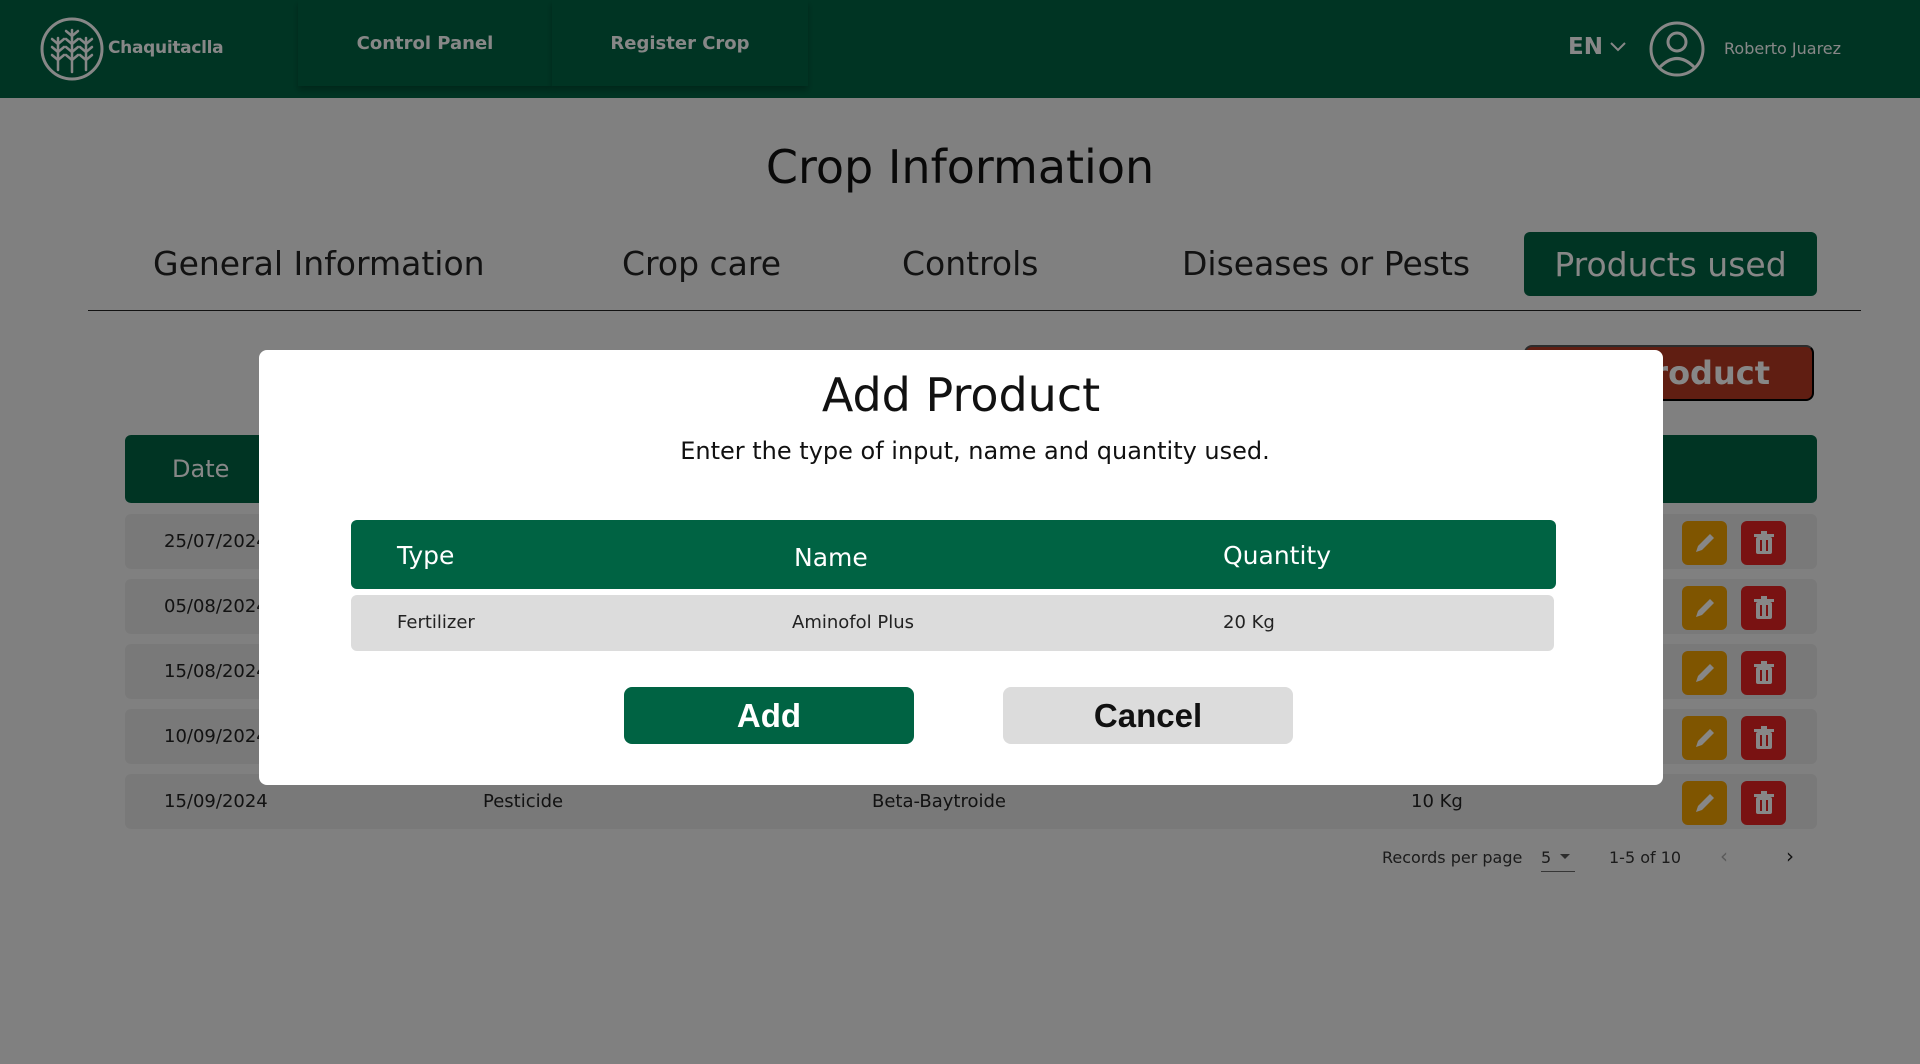  I want to click on input-quantity: 20 Kg, so click(1249, 622).